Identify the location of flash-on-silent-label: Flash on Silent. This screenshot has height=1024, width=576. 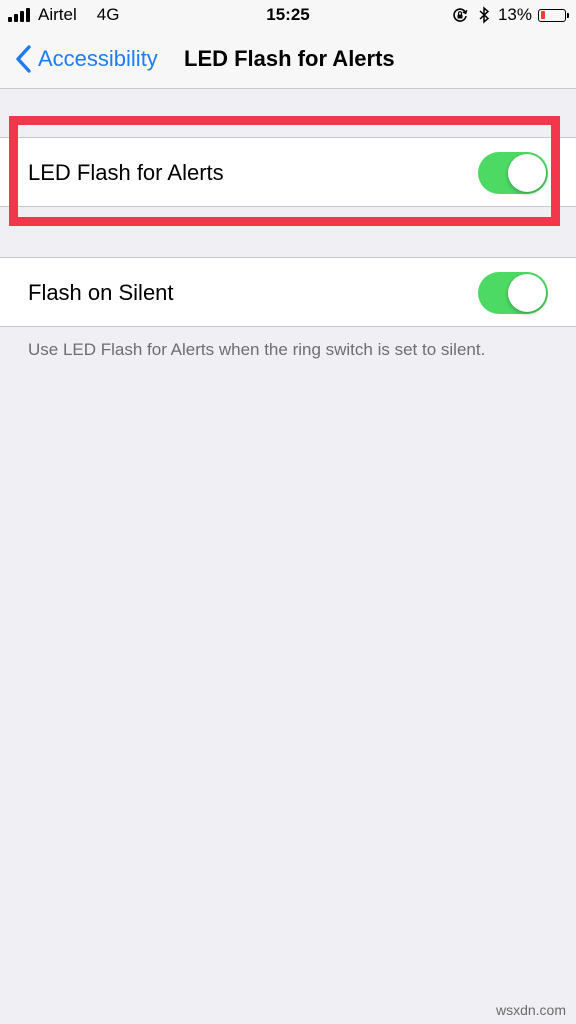
(101, 292).